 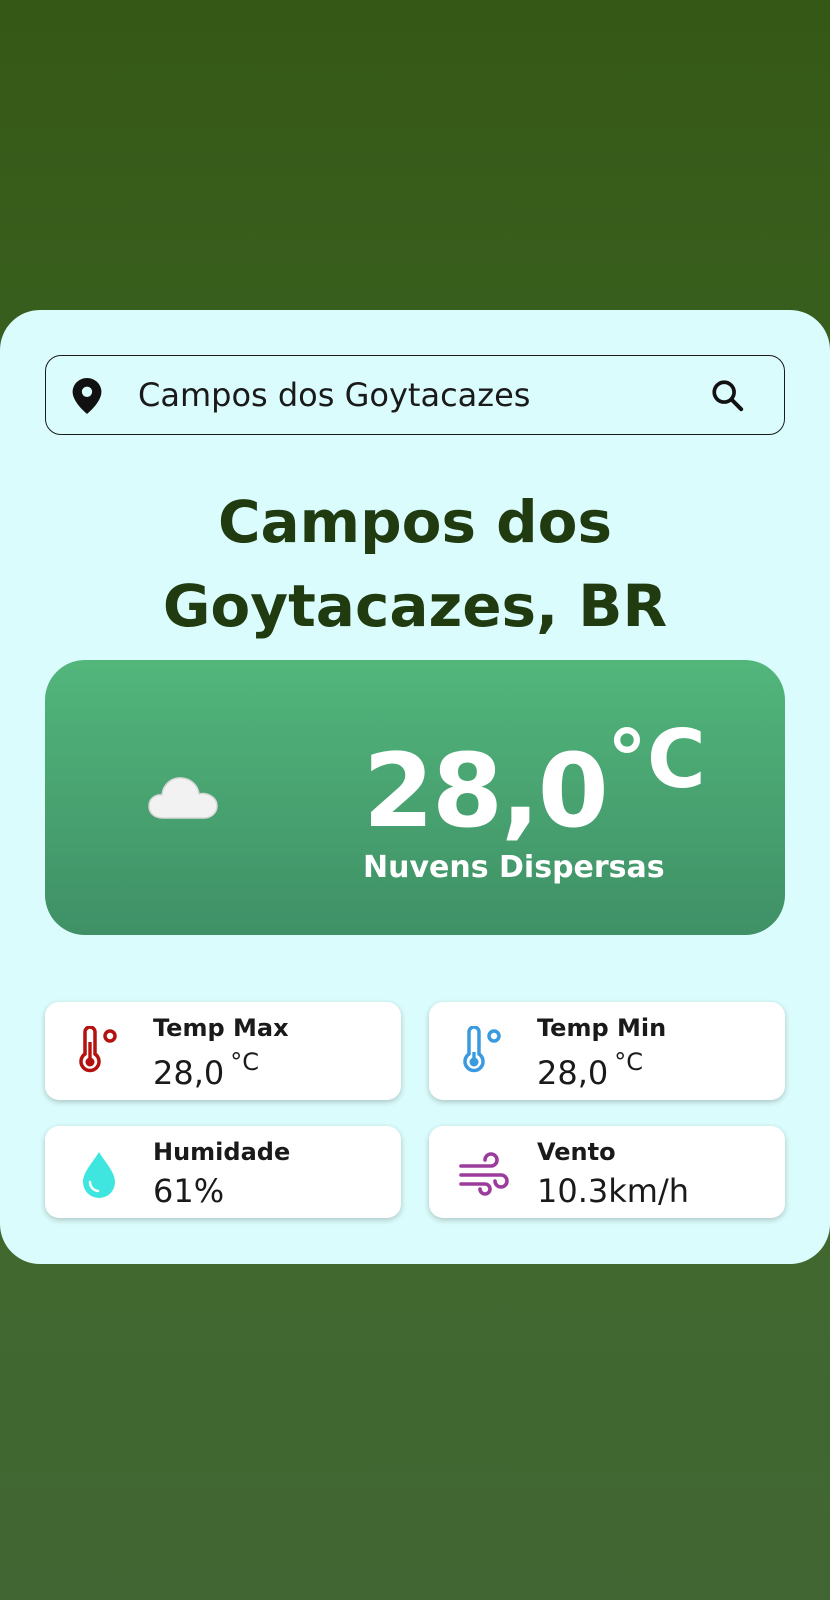 What do you see at coordinates (189, 1191) in the screenshot?
I see `humidity-value: 61%` at bounding box center [189, 1191].